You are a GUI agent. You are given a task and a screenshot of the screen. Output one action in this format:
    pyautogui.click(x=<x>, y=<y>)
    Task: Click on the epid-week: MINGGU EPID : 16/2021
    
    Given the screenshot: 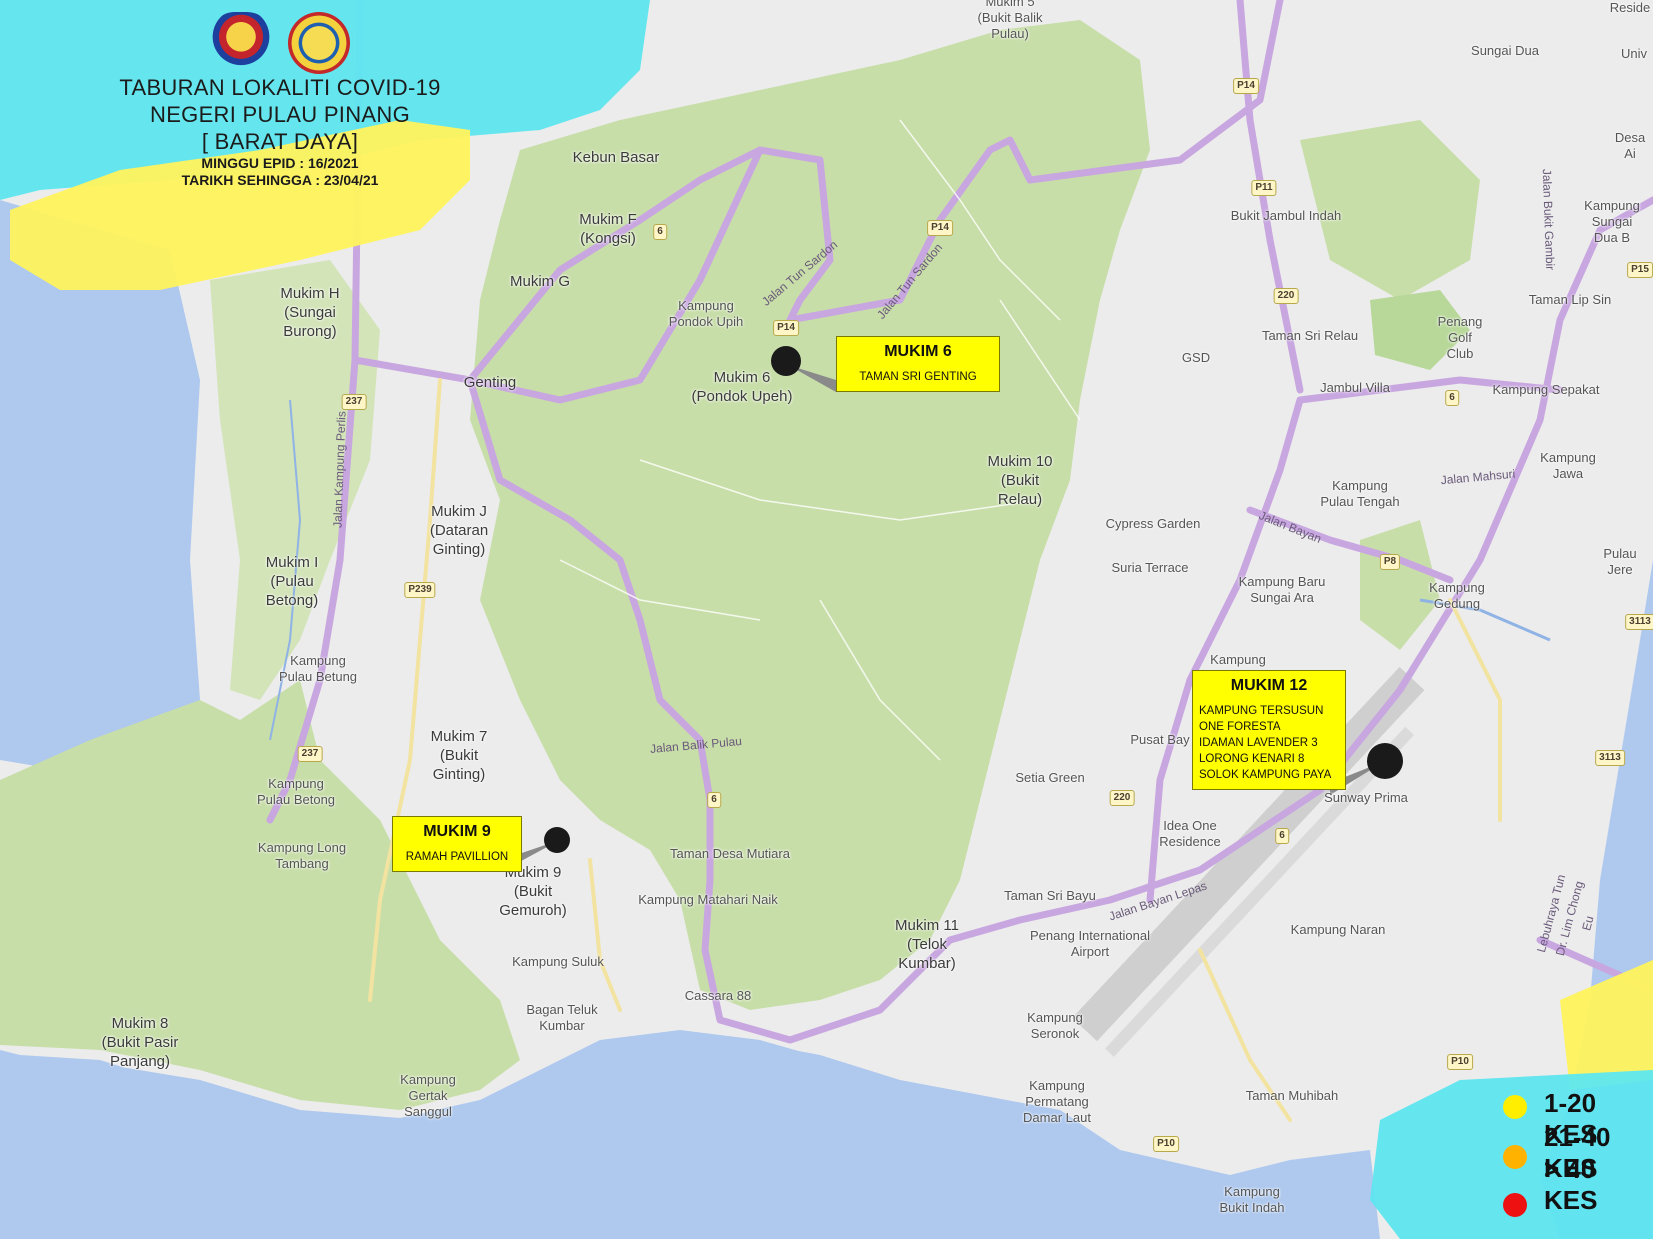 What is the action you would take?
    pyautogui.click(x=280, y=163)
    